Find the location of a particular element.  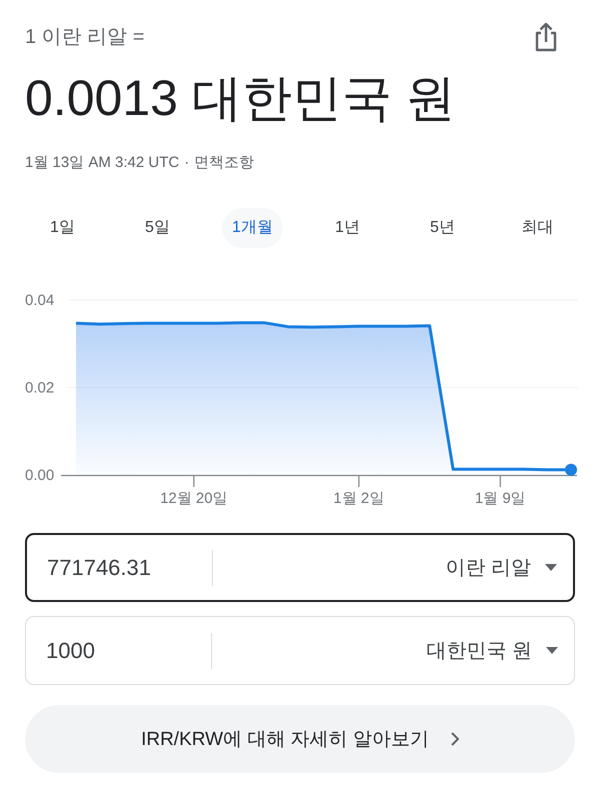

y-axis-label: 0.02 is located at coordinates (39, 388).